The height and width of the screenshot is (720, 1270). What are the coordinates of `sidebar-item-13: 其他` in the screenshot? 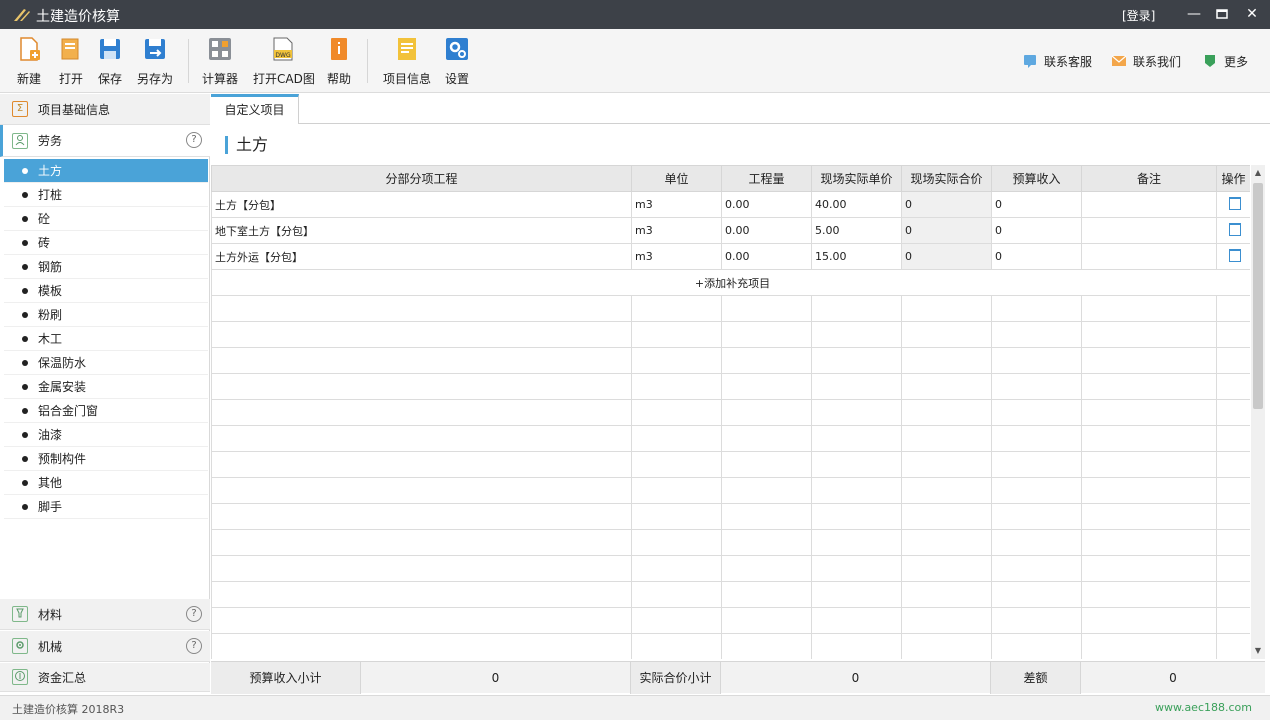 It's located at (106, 483).